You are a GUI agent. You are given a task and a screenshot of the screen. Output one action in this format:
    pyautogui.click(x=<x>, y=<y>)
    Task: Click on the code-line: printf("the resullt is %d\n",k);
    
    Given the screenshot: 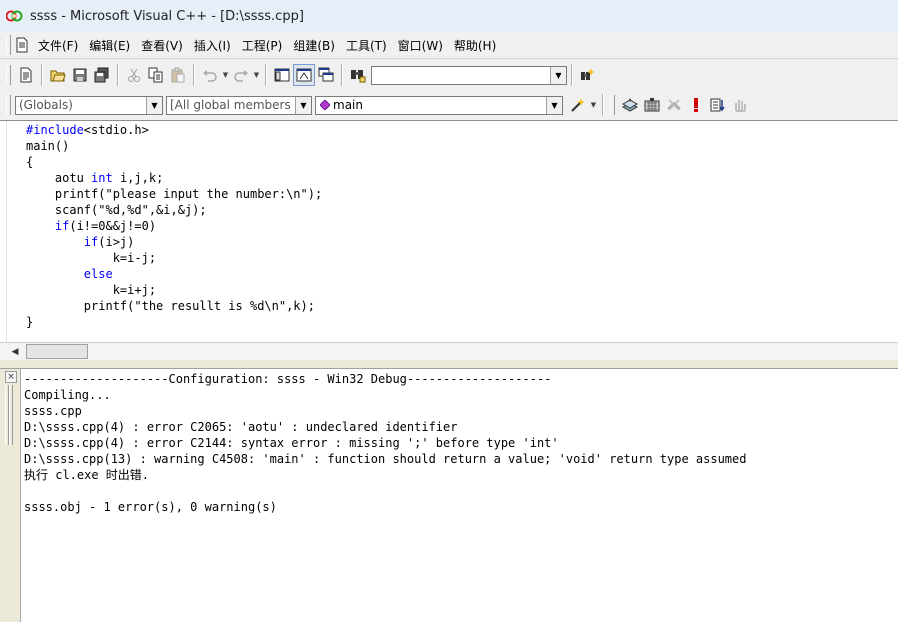 What is the action you would take?
    pyautogui.click(x=174, y=306)
    